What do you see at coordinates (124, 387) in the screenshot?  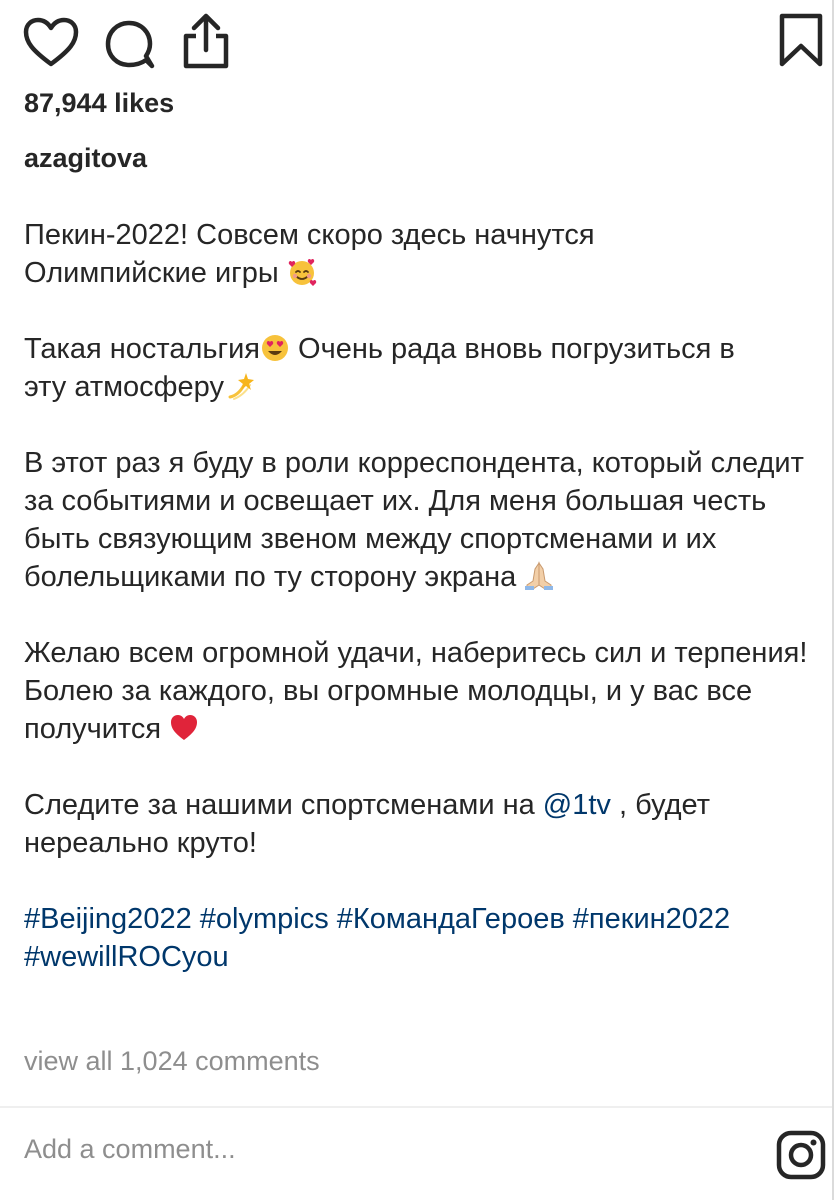 I see `caption-text: эту атмосферу` at bounding box center [124, 387].